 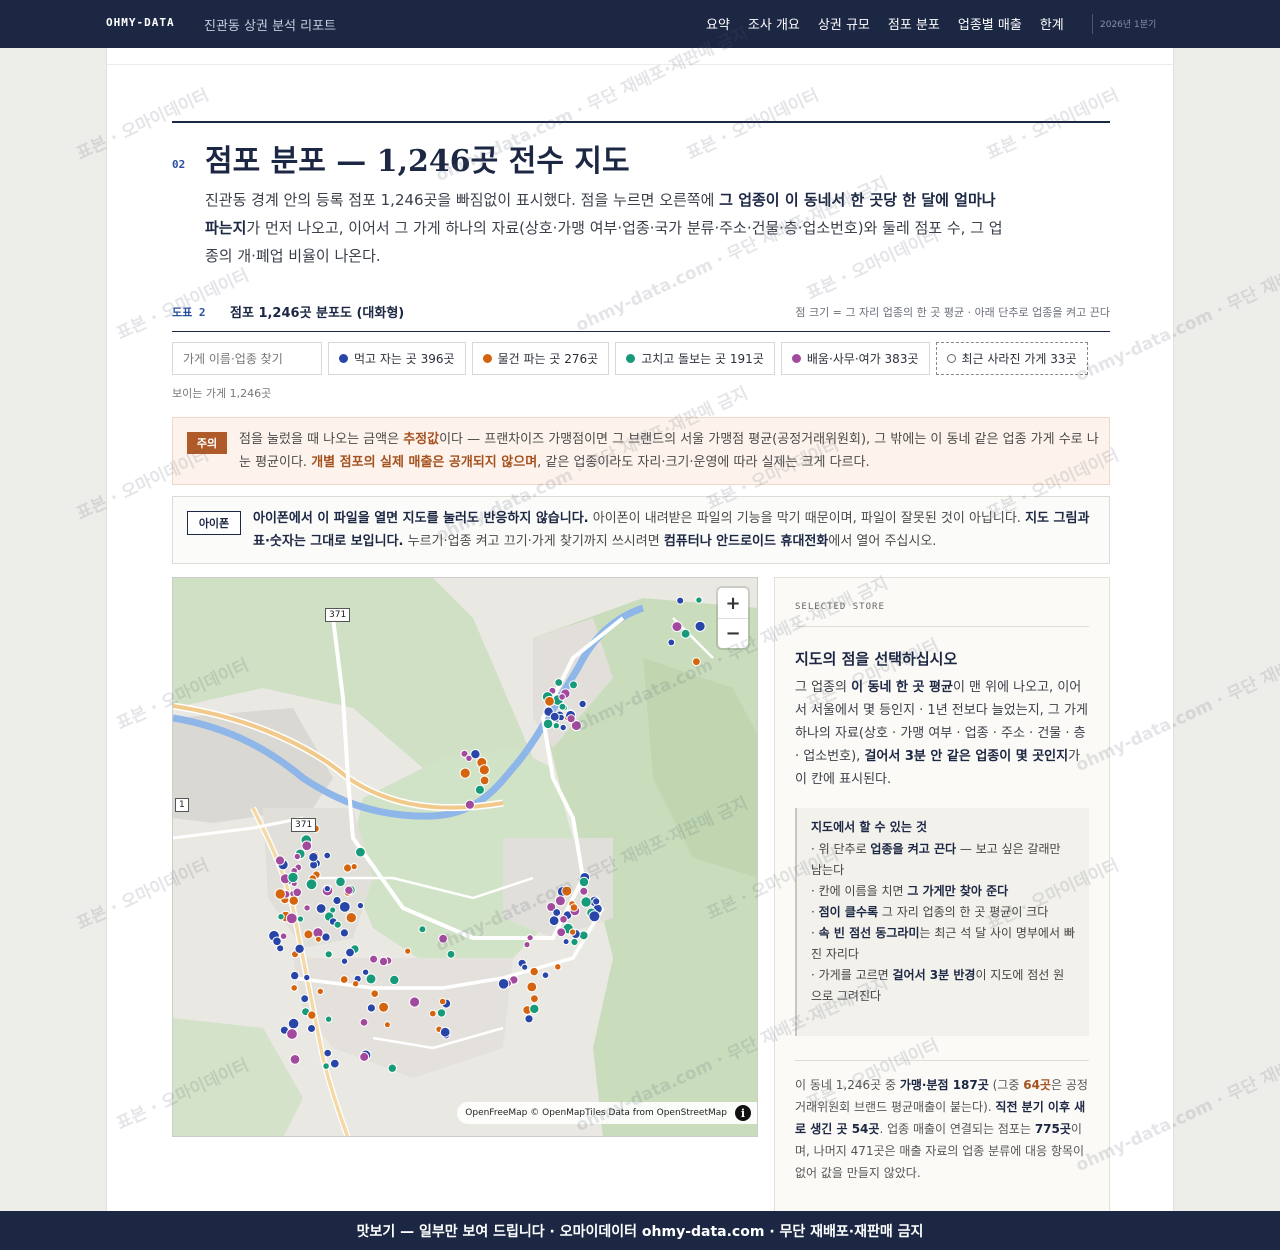 What do you see at coordinates (247, 358) in the screenshot?
I see `store-search-input` at bounding box center [247, 358].